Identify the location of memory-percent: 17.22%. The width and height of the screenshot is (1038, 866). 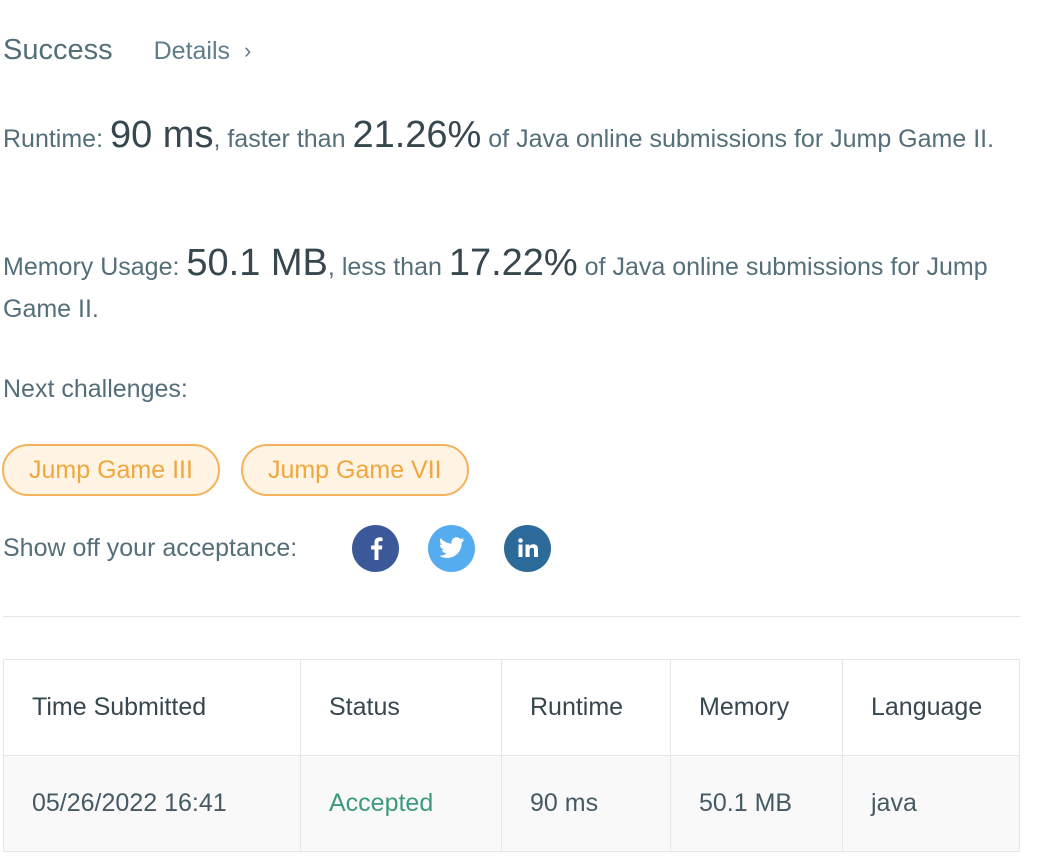
(513, 263).